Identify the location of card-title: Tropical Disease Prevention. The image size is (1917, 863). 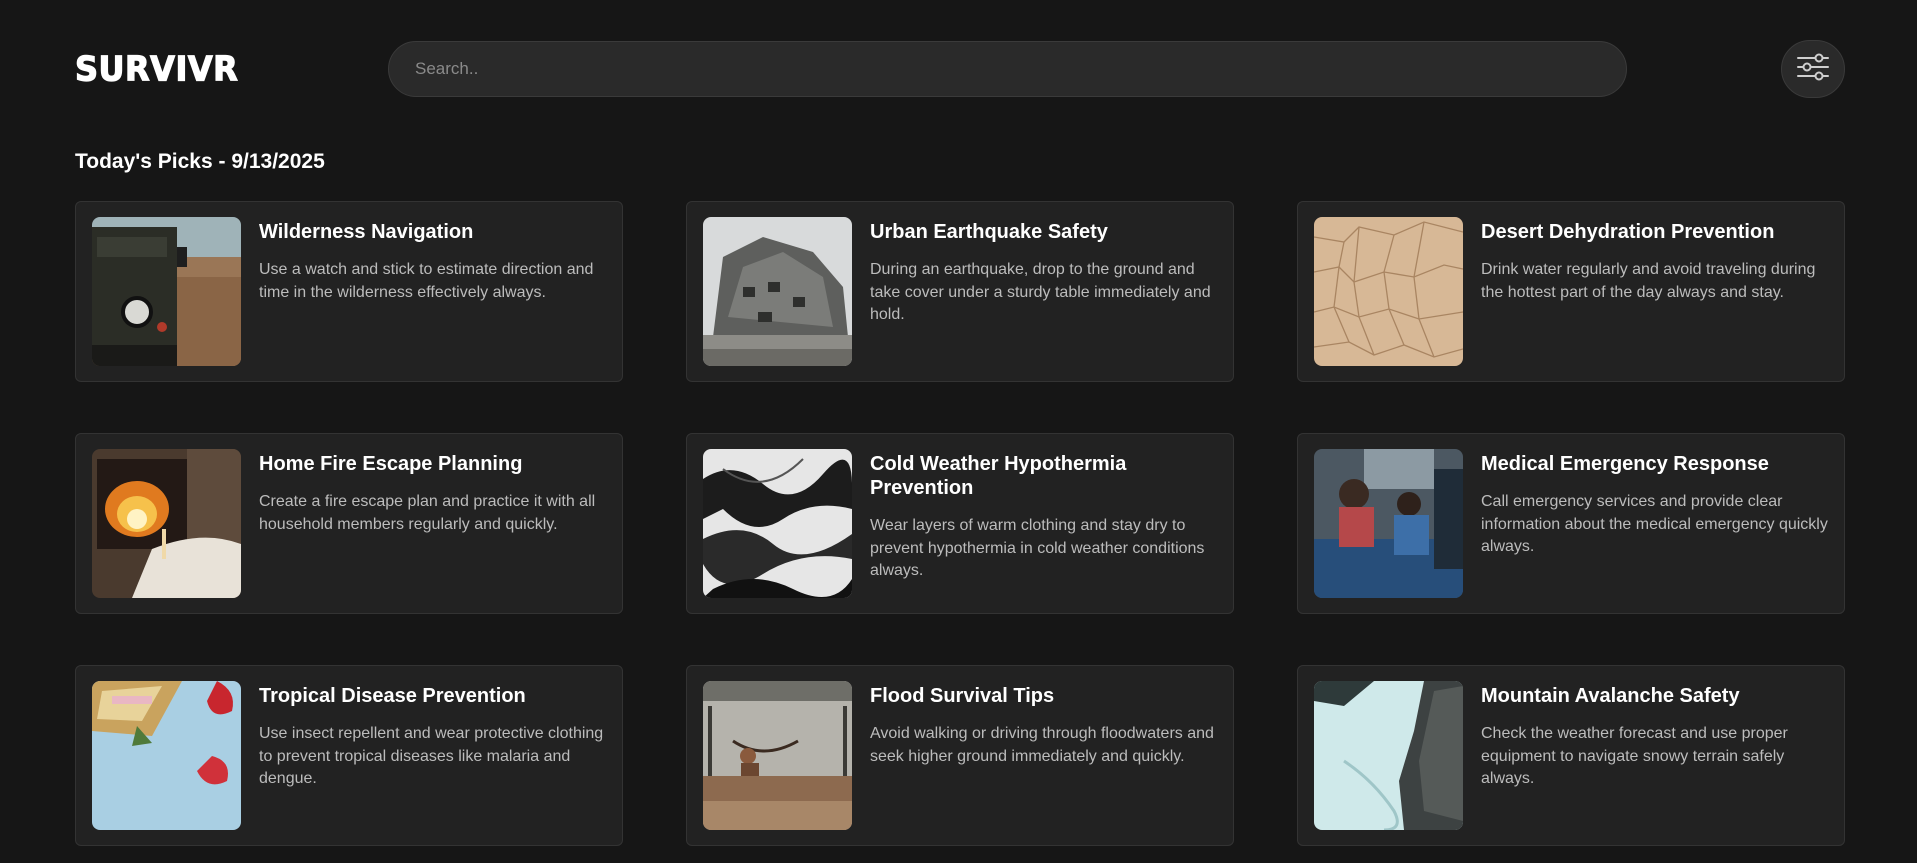
(392, 696).